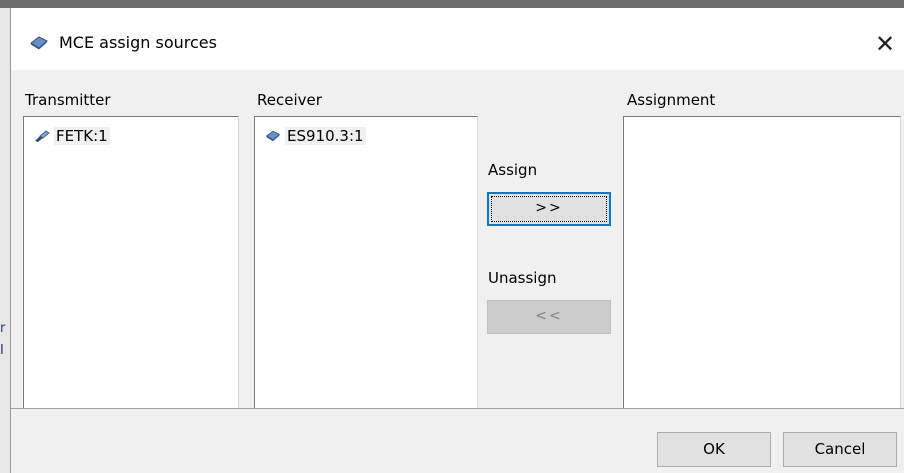  I want to click on transmitter-label: Transmitter, so click(68, 100).